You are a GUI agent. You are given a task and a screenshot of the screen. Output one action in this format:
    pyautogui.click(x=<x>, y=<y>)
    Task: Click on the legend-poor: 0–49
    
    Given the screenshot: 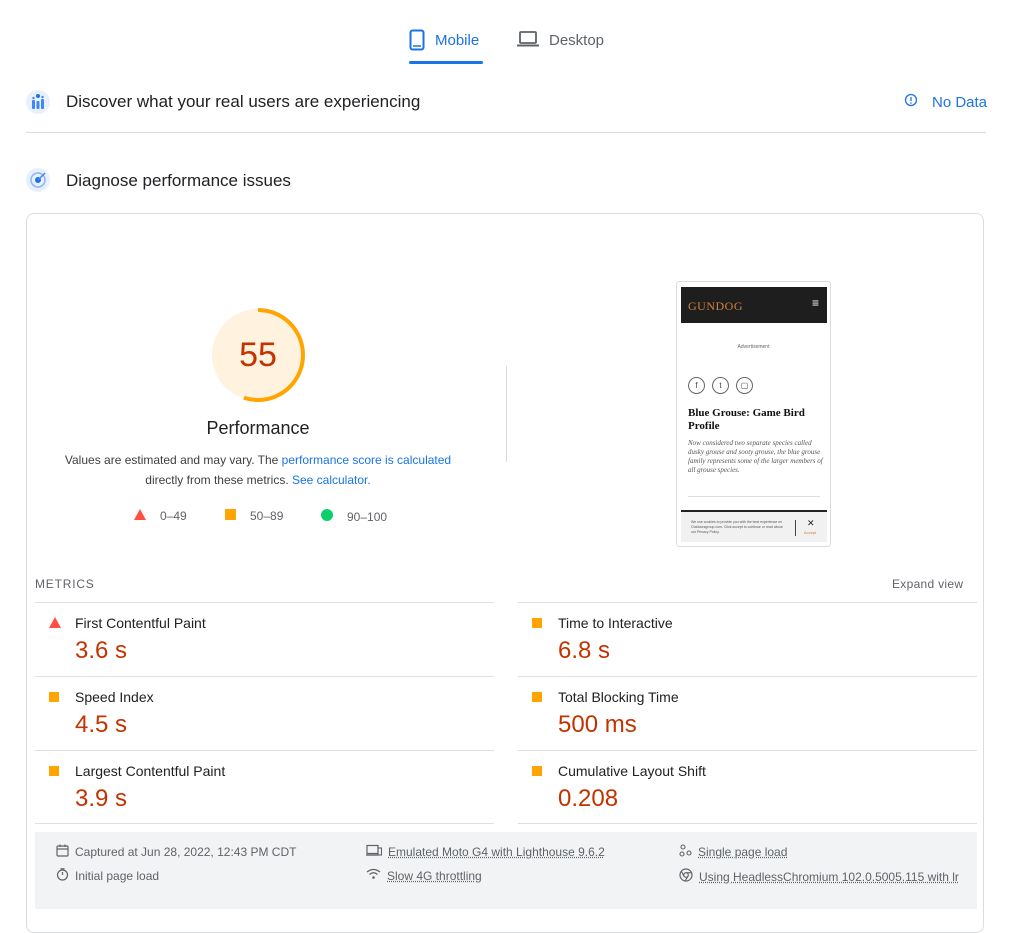 What is the action you would take?
    pyautogui.click(x=160, y=516)
    